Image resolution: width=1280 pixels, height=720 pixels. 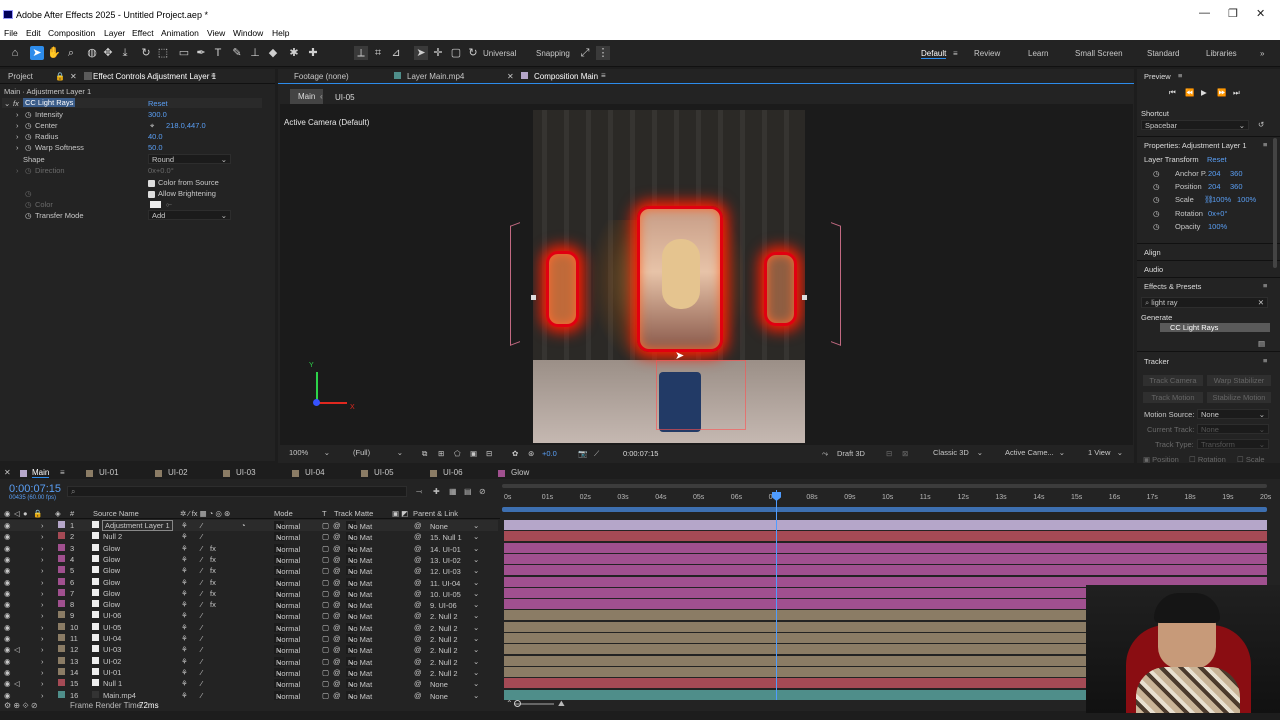 I want to click on eyedropper-icon: ⟜, so click(x=169, y=205).